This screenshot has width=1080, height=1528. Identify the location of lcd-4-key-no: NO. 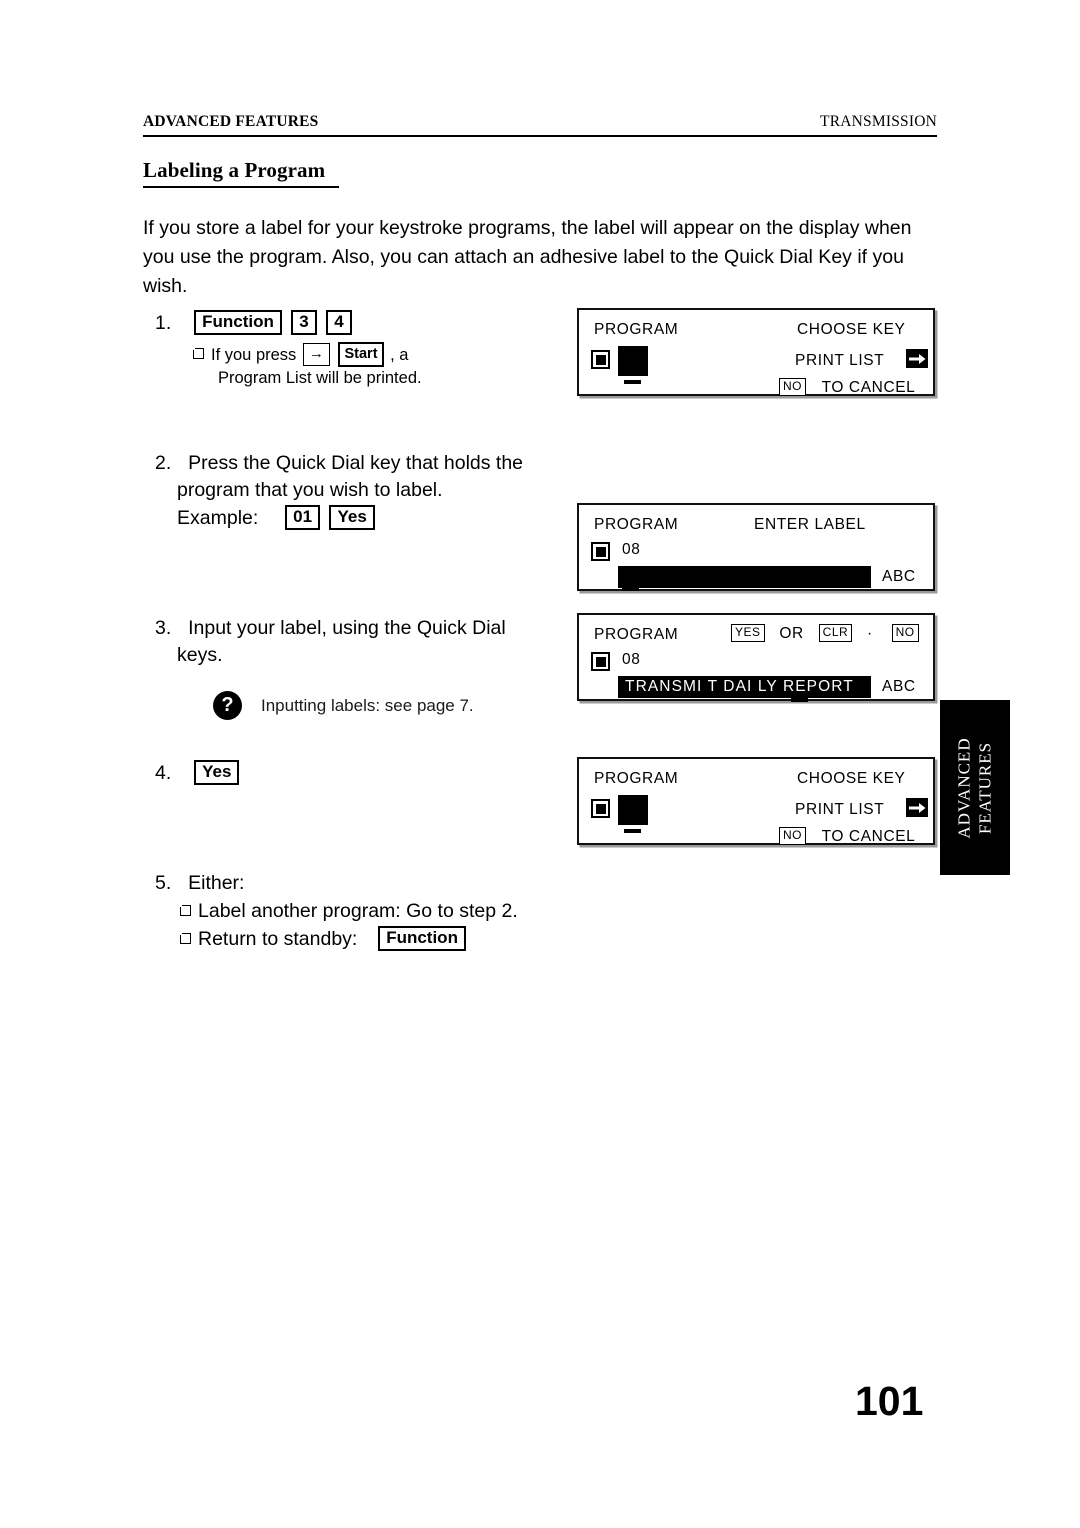
(792, 836).